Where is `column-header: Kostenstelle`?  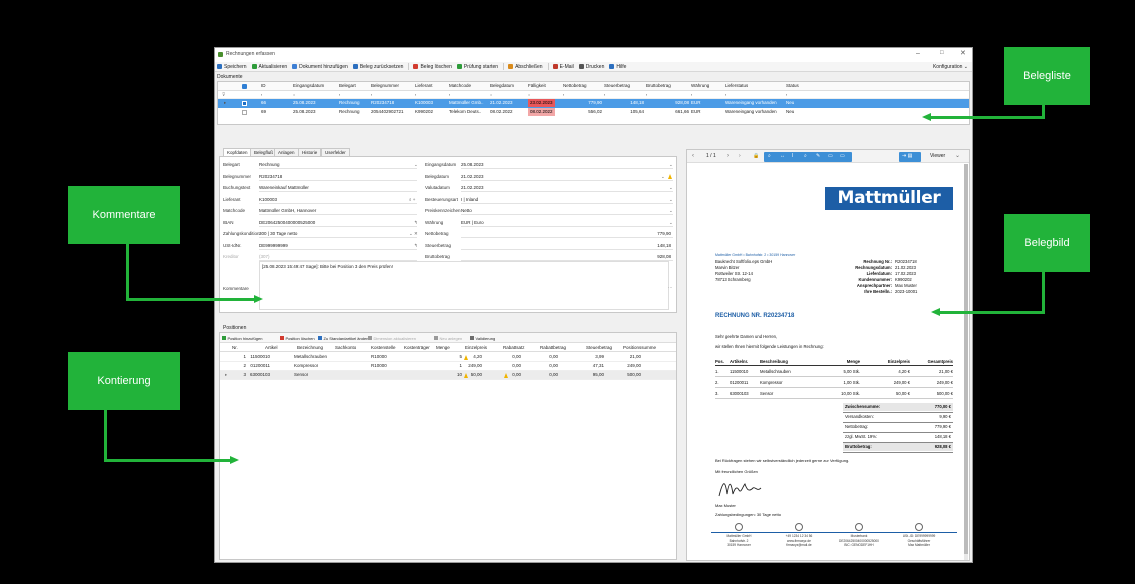
column-header: Kostenstelle is located at coordinates (383, 348).